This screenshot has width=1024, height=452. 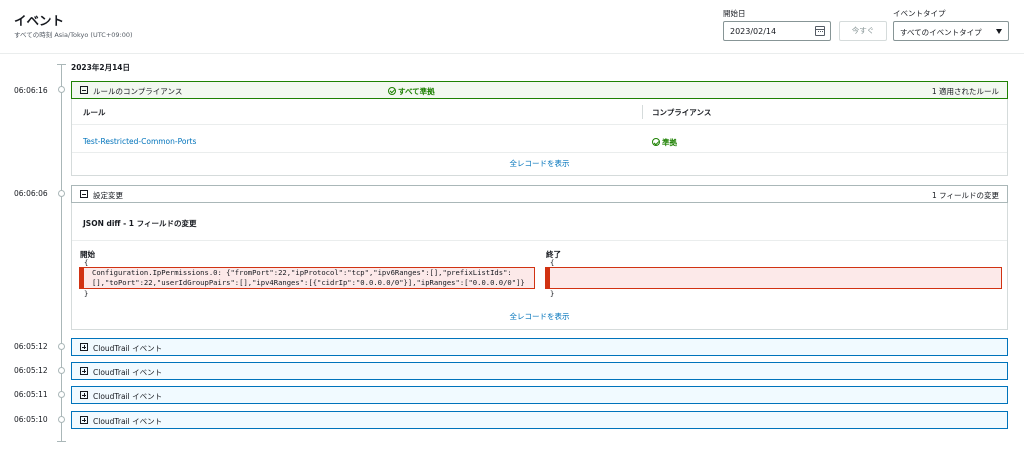 What do you see at coordinates (753, 31) in the screenshot?
I see `start-date-value: 2023/02/14` at bounding box center [753, 31].